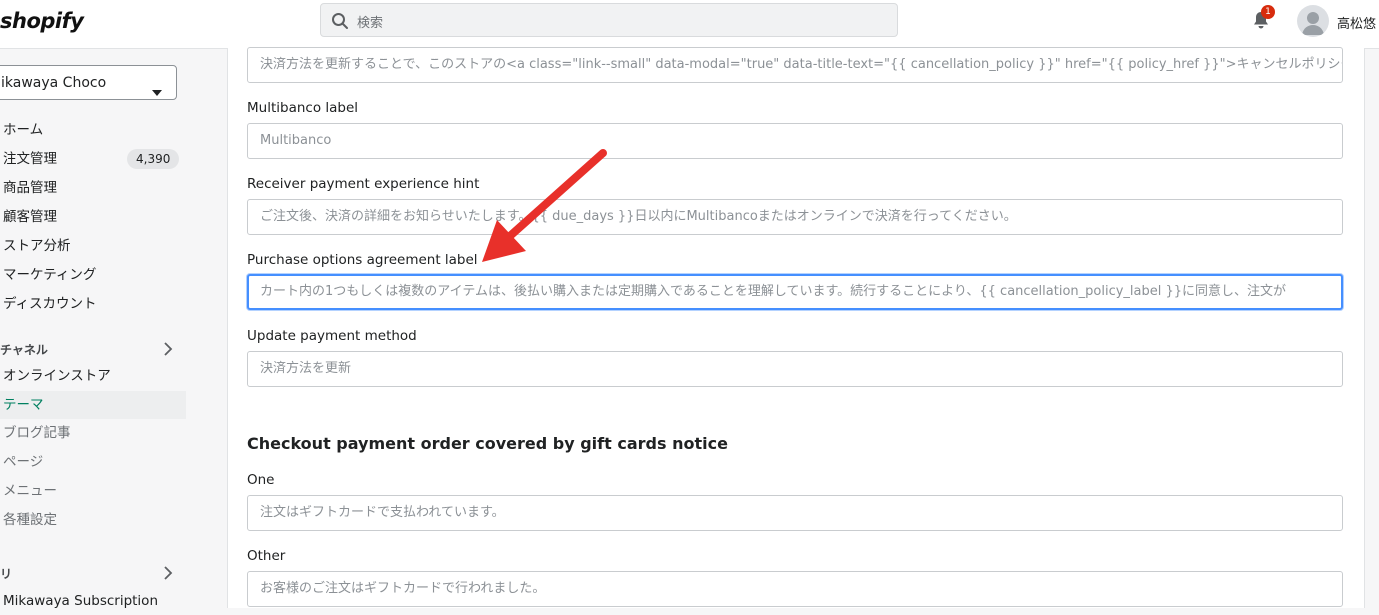 Image resolution: width=1379 pixels, height=615 pixels. I want to click on sidebar-item-app: Mikawaya Subscription, so click(93, 601).